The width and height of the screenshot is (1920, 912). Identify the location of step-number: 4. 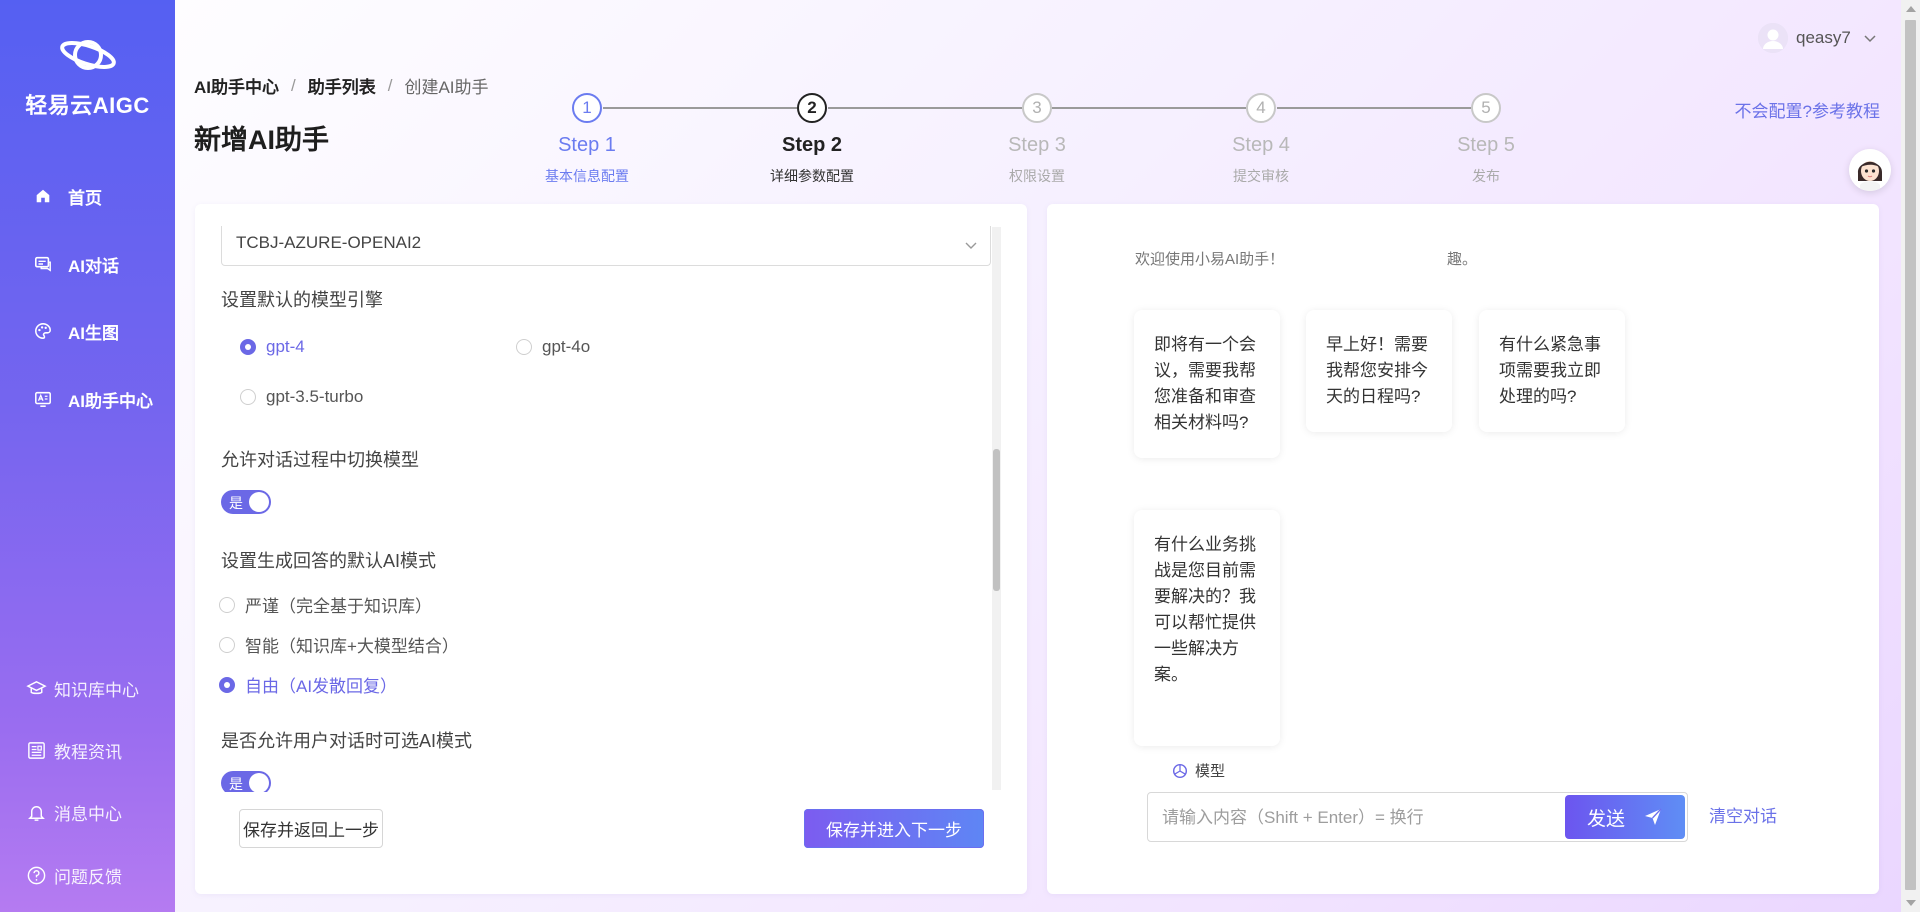
(1261, 108).